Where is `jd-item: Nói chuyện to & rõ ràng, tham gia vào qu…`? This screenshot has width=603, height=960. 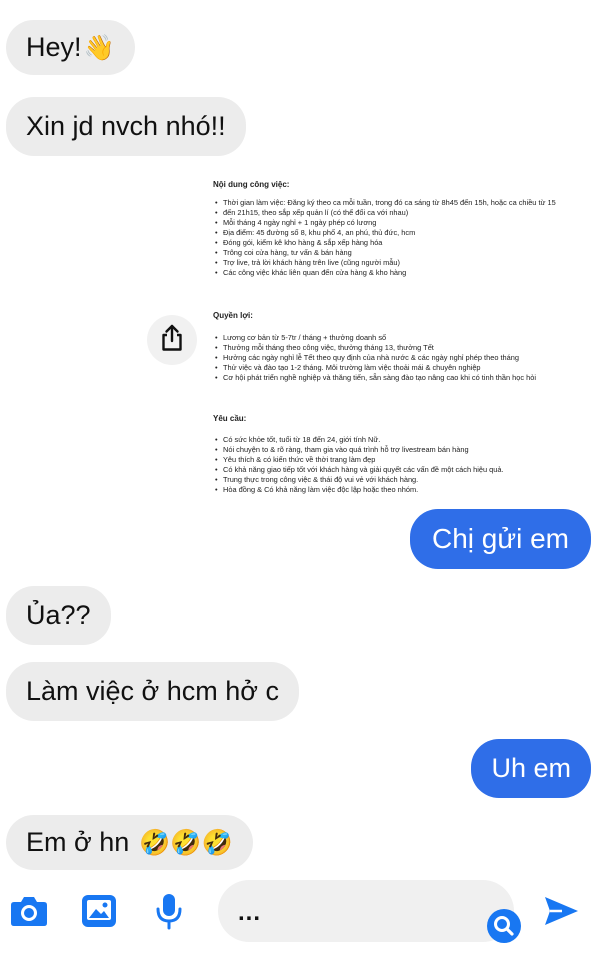 jd-item: Nói chuyện to & rõ ràng, tham gia vào qu… is located at coordinates (398, 450).